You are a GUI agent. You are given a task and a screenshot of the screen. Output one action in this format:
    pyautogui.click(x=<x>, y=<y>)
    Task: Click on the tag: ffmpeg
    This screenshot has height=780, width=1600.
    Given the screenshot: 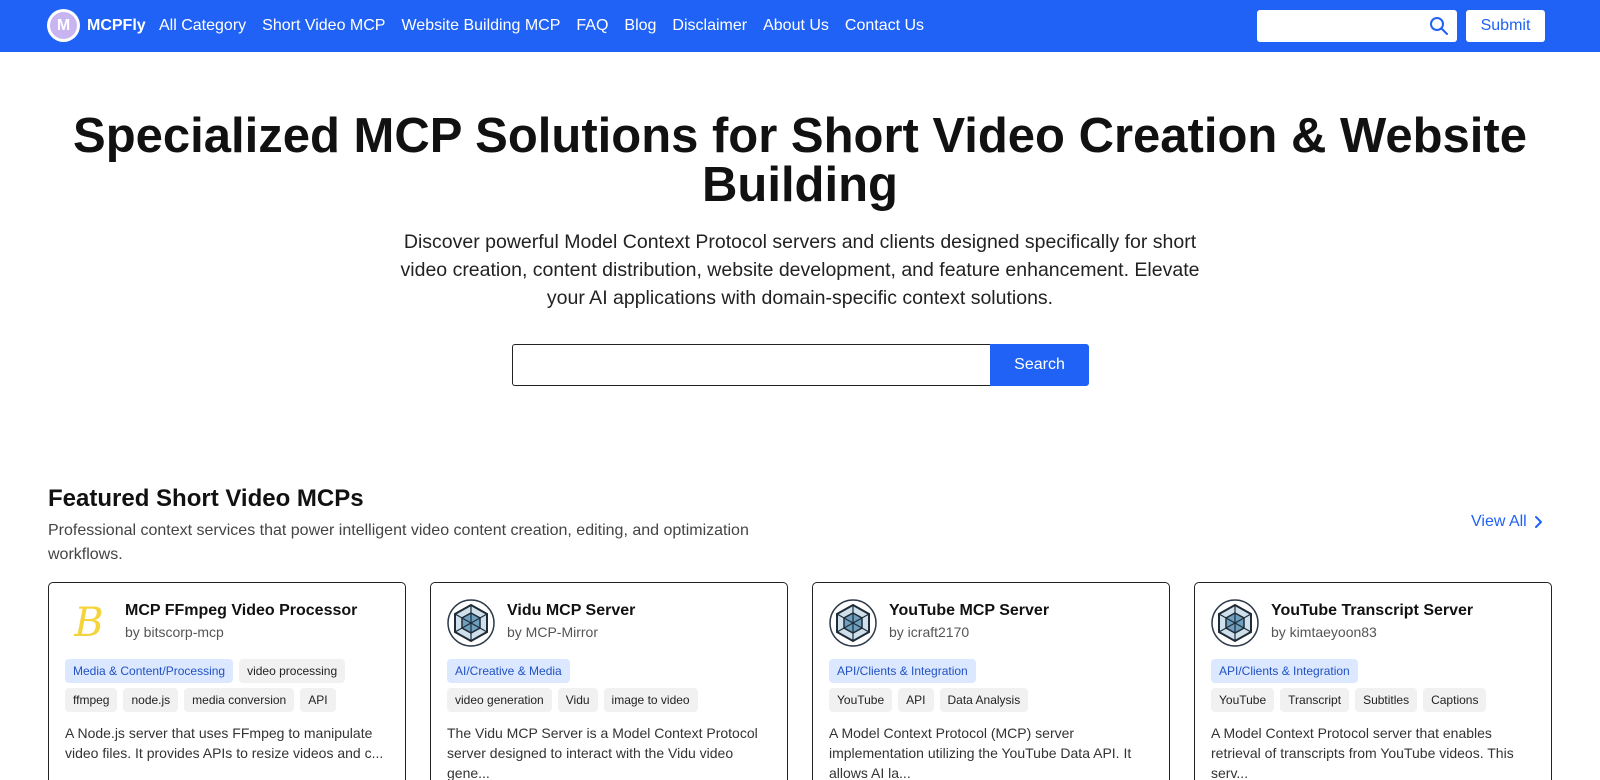 What is the action you would take?
    pyautogui.click(x=91, y=700)
    